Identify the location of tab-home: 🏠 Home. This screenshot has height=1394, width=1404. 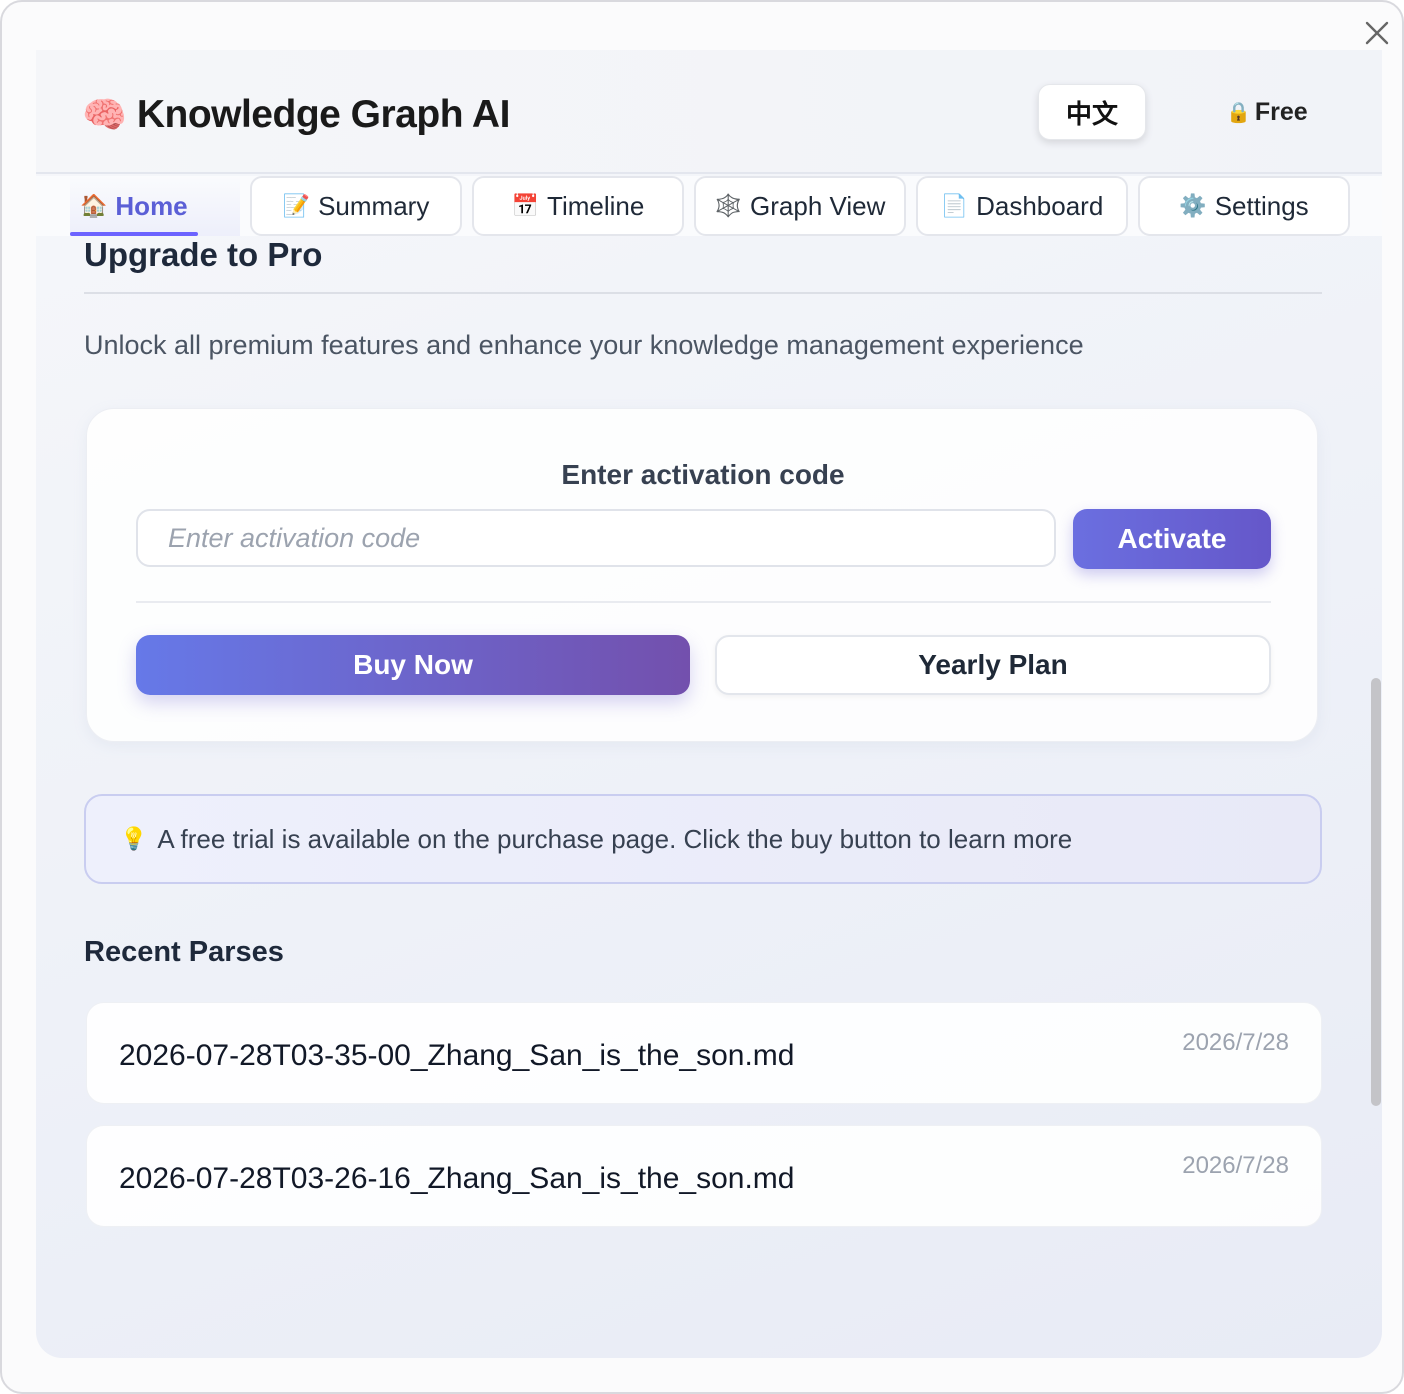
(155, 206).